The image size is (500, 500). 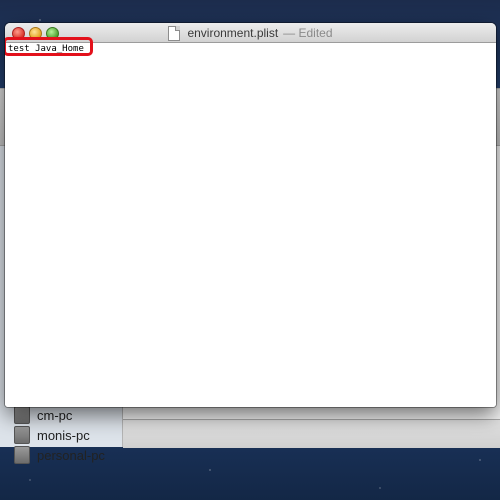 What do you see at coordinates (308, 33) in the screenshot?
I see `edited-status: — Edited` at bounding box center [308, 33].